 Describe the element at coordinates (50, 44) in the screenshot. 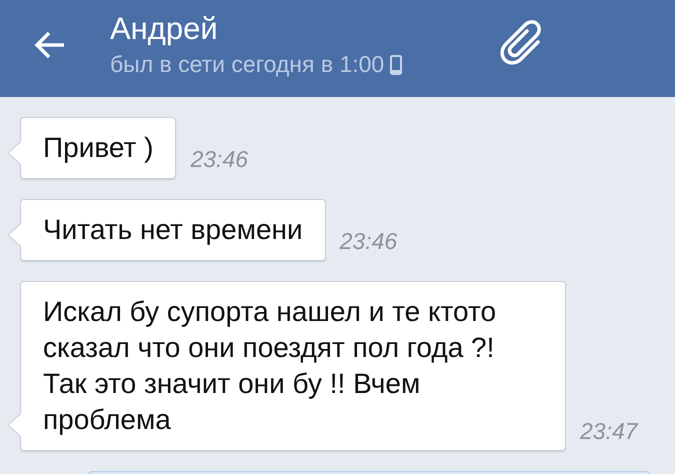

I see `back-icon` at that location.